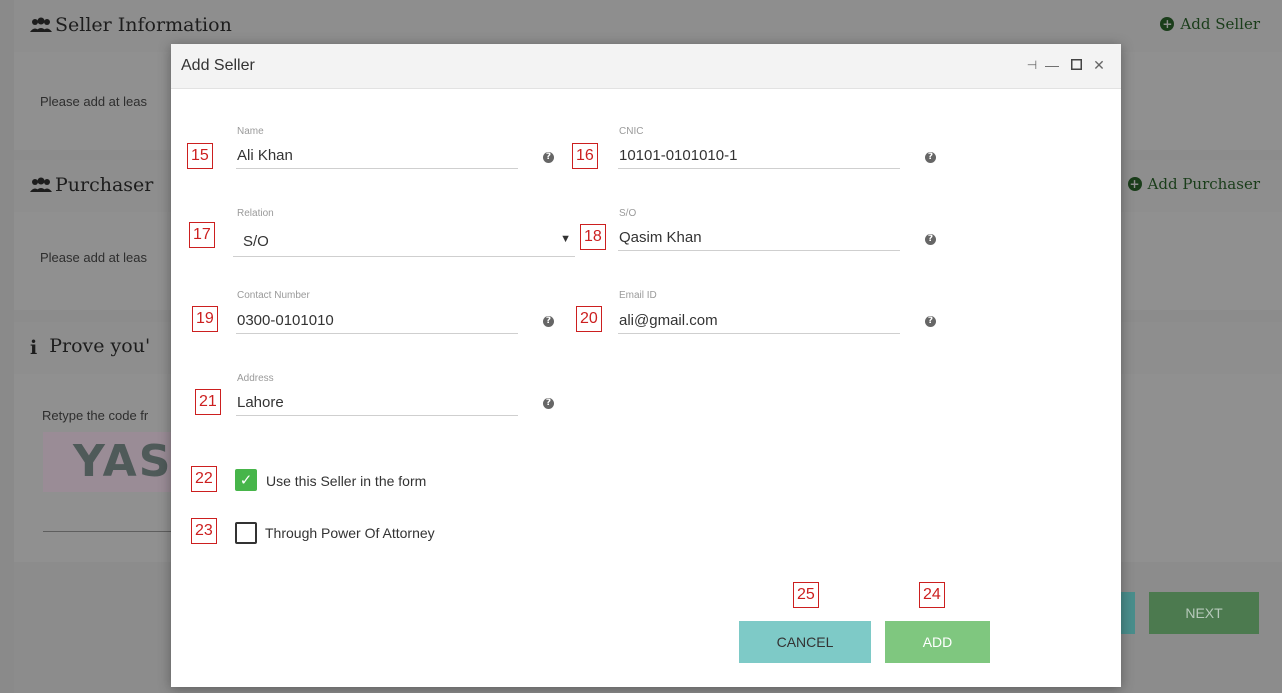  Describe the element at coordinates (346, 481) in the screenshot. I see `use-seller-label: Use this Seller in the form` at that location.